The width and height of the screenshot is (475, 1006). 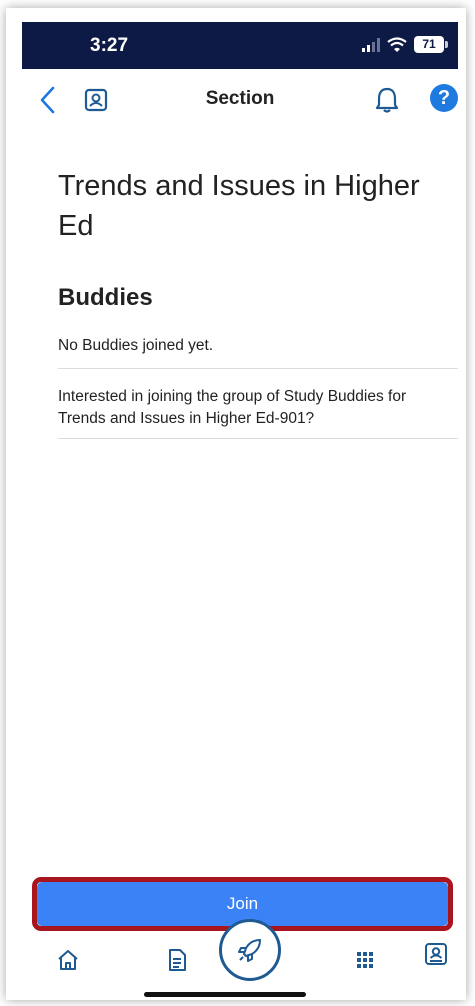 What do you see at coordinates (136, 345) in the screenshot?
I see `empty-state-text: No Buddies joined yet.` at bounding box center [136, 345].